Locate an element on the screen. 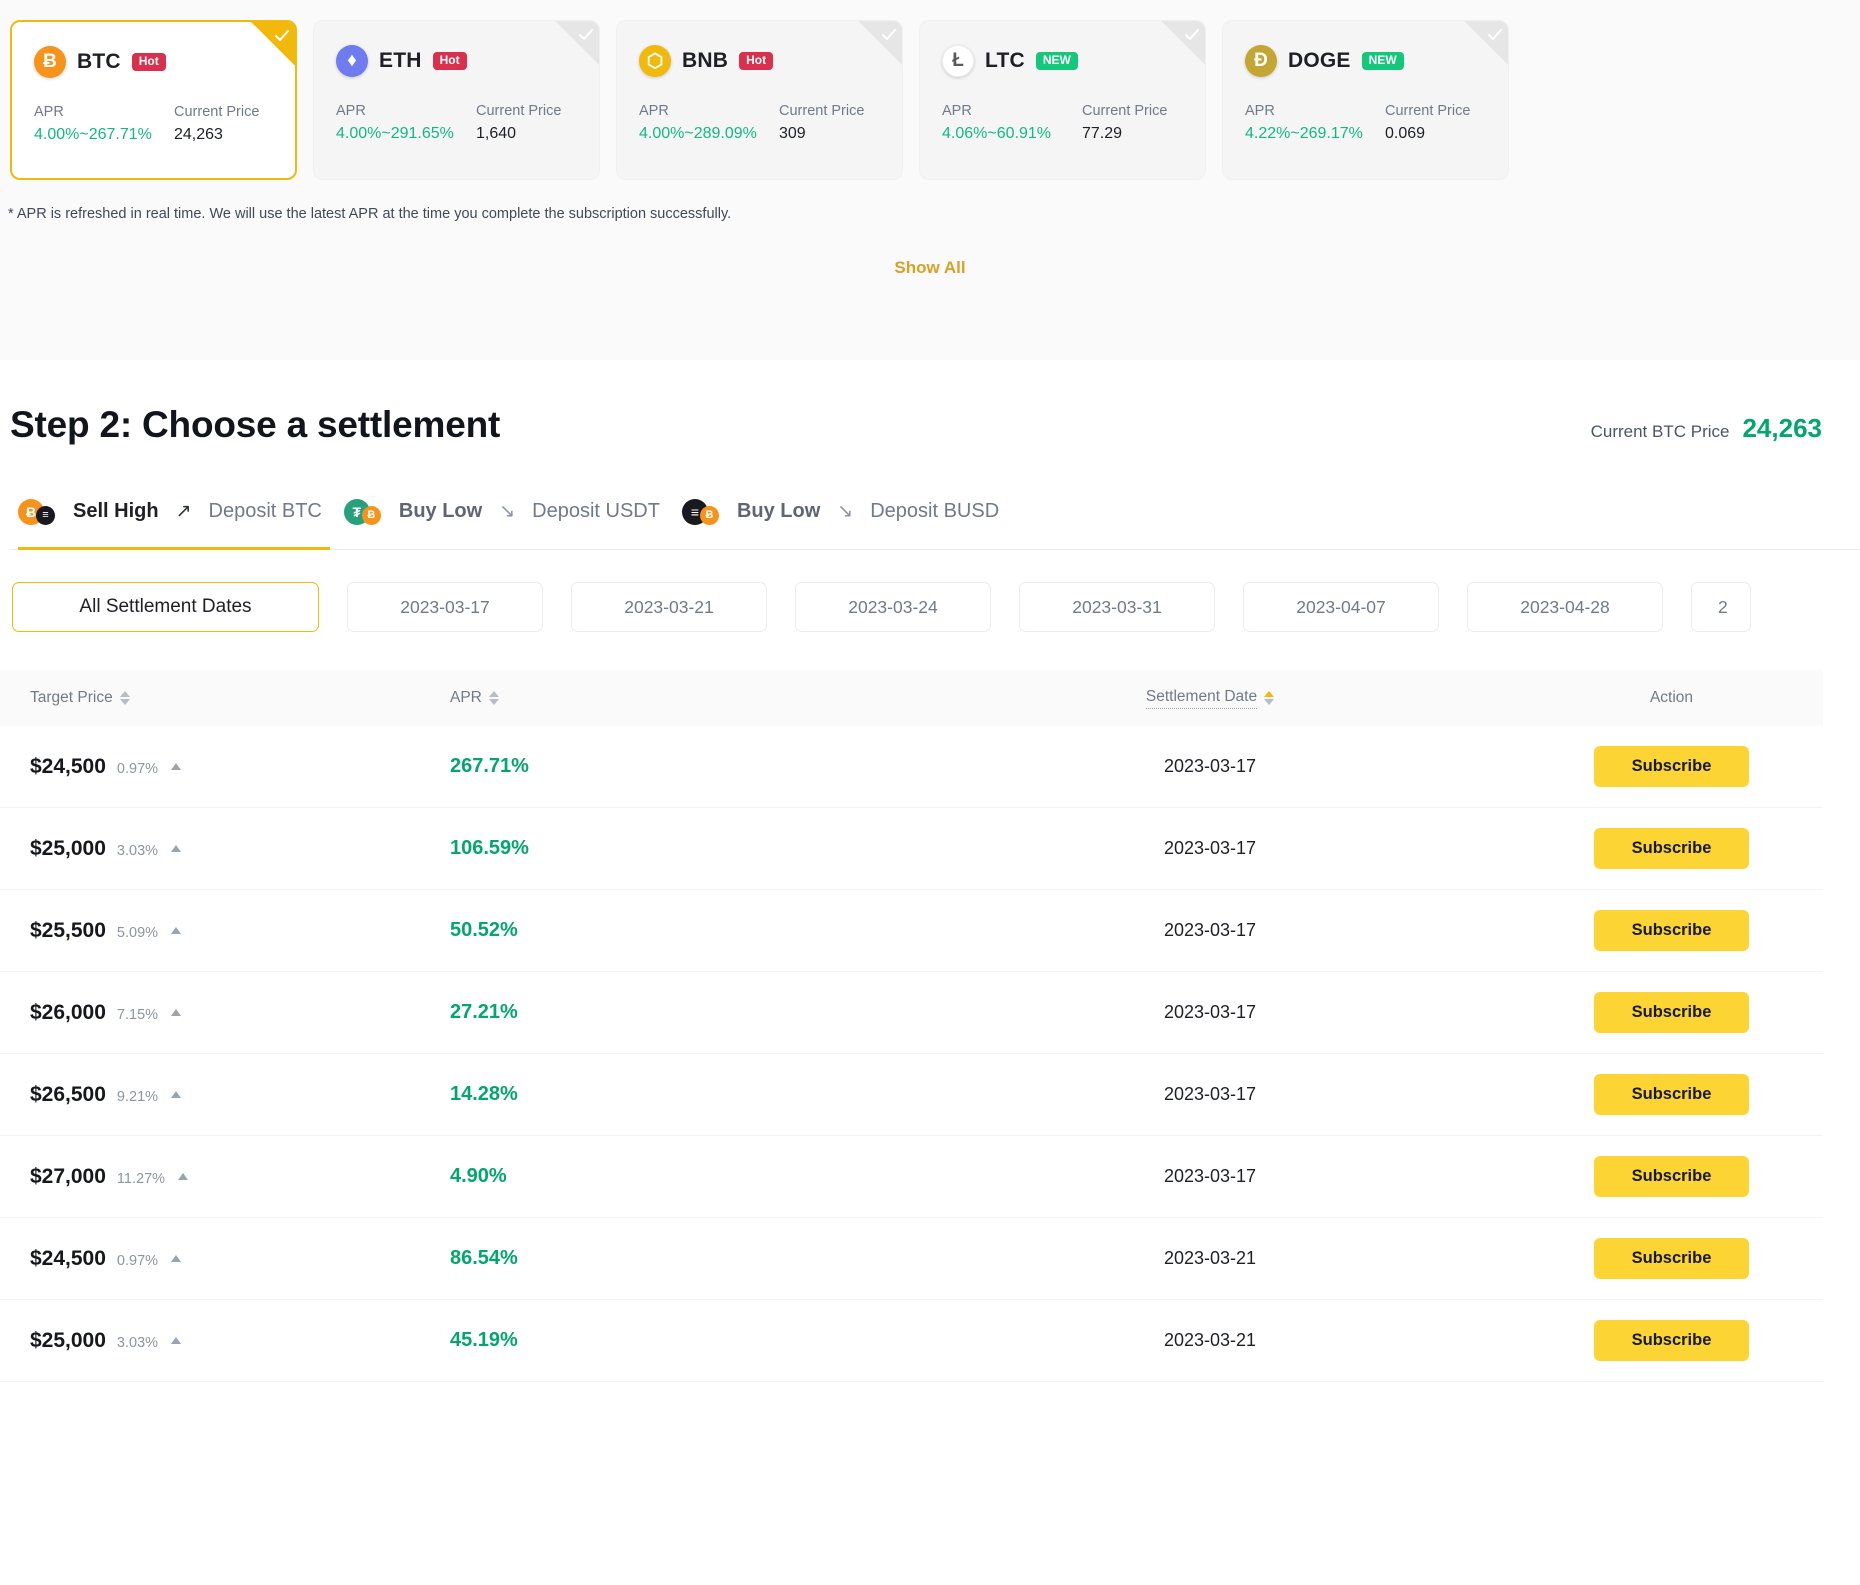  coin-symbol: LTC is located at coordinates (1005, 60).